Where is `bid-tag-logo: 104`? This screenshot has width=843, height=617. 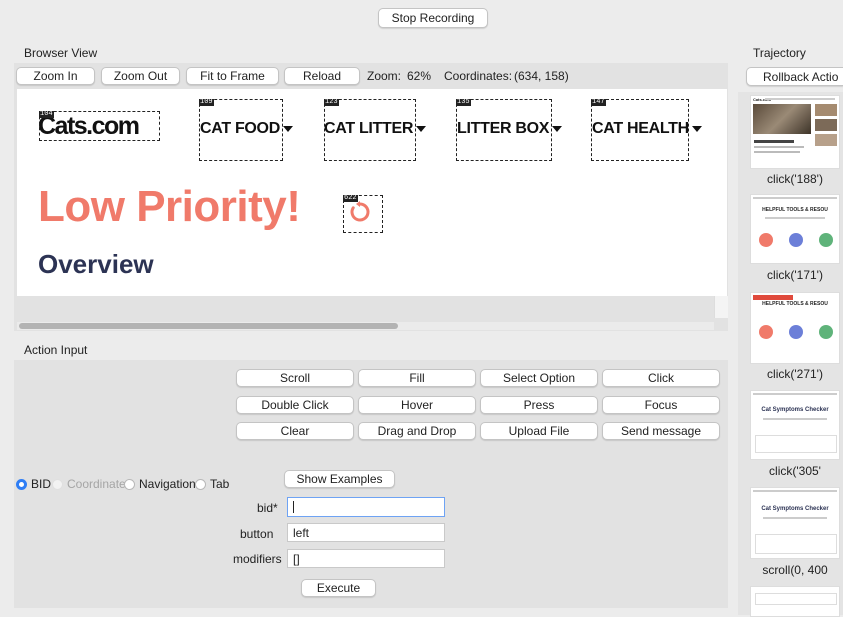 bid-tag-logo: 104 is located at coordinates (46, 114).